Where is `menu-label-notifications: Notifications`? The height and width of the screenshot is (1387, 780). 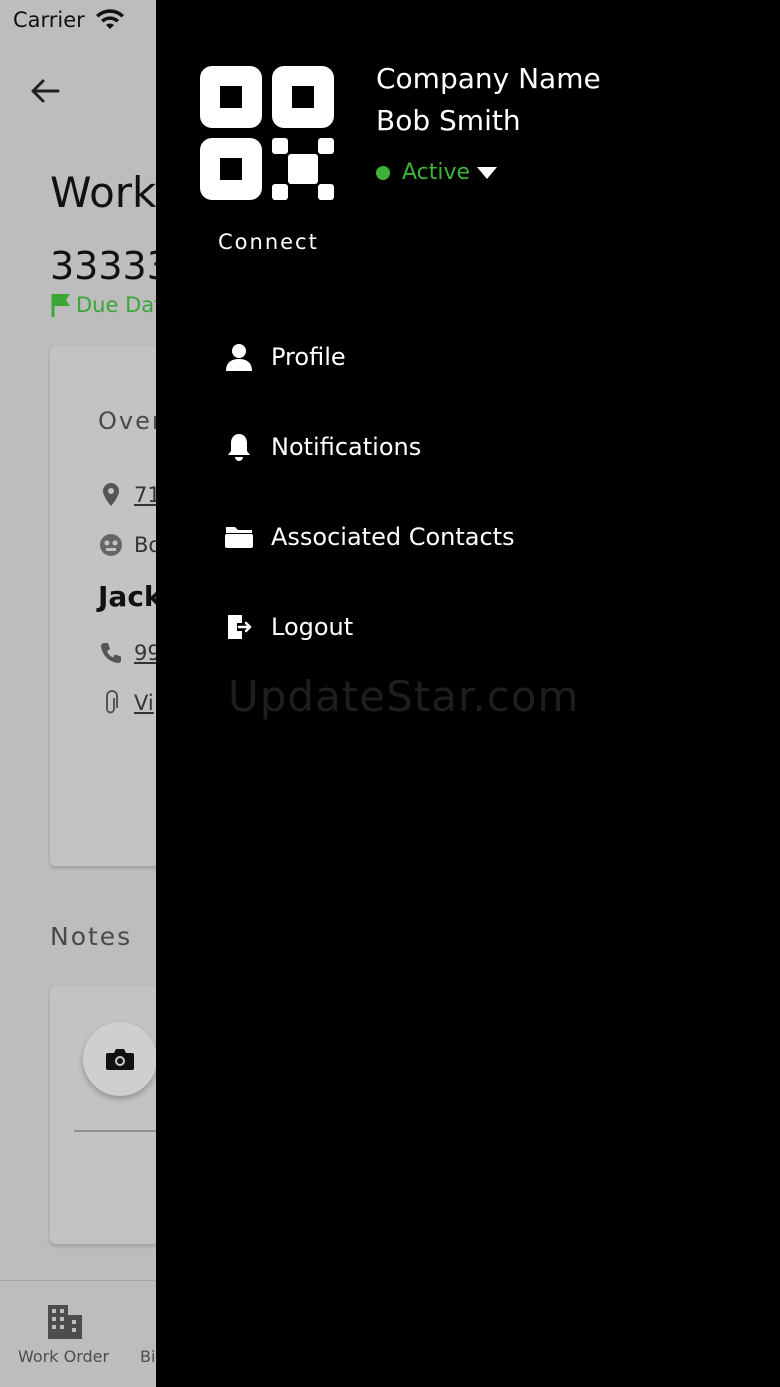
menu-label-notifications: Notifications is located at coordinates (346, 447).